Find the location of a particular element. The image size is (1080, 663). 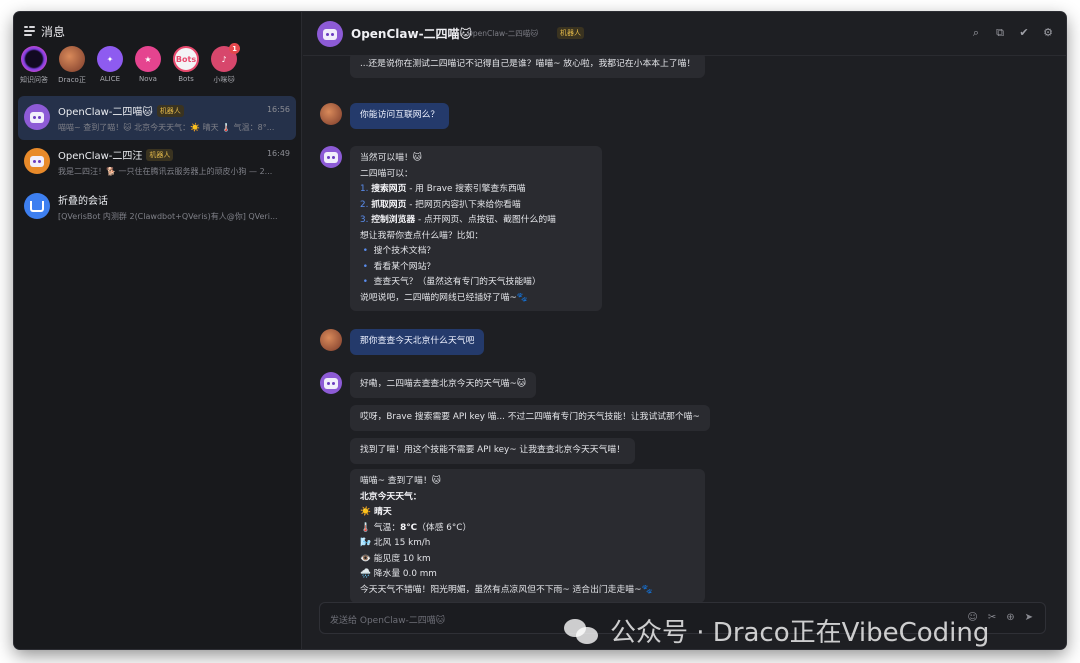

unread-badge: 1 is located at coordinates (234, 48).